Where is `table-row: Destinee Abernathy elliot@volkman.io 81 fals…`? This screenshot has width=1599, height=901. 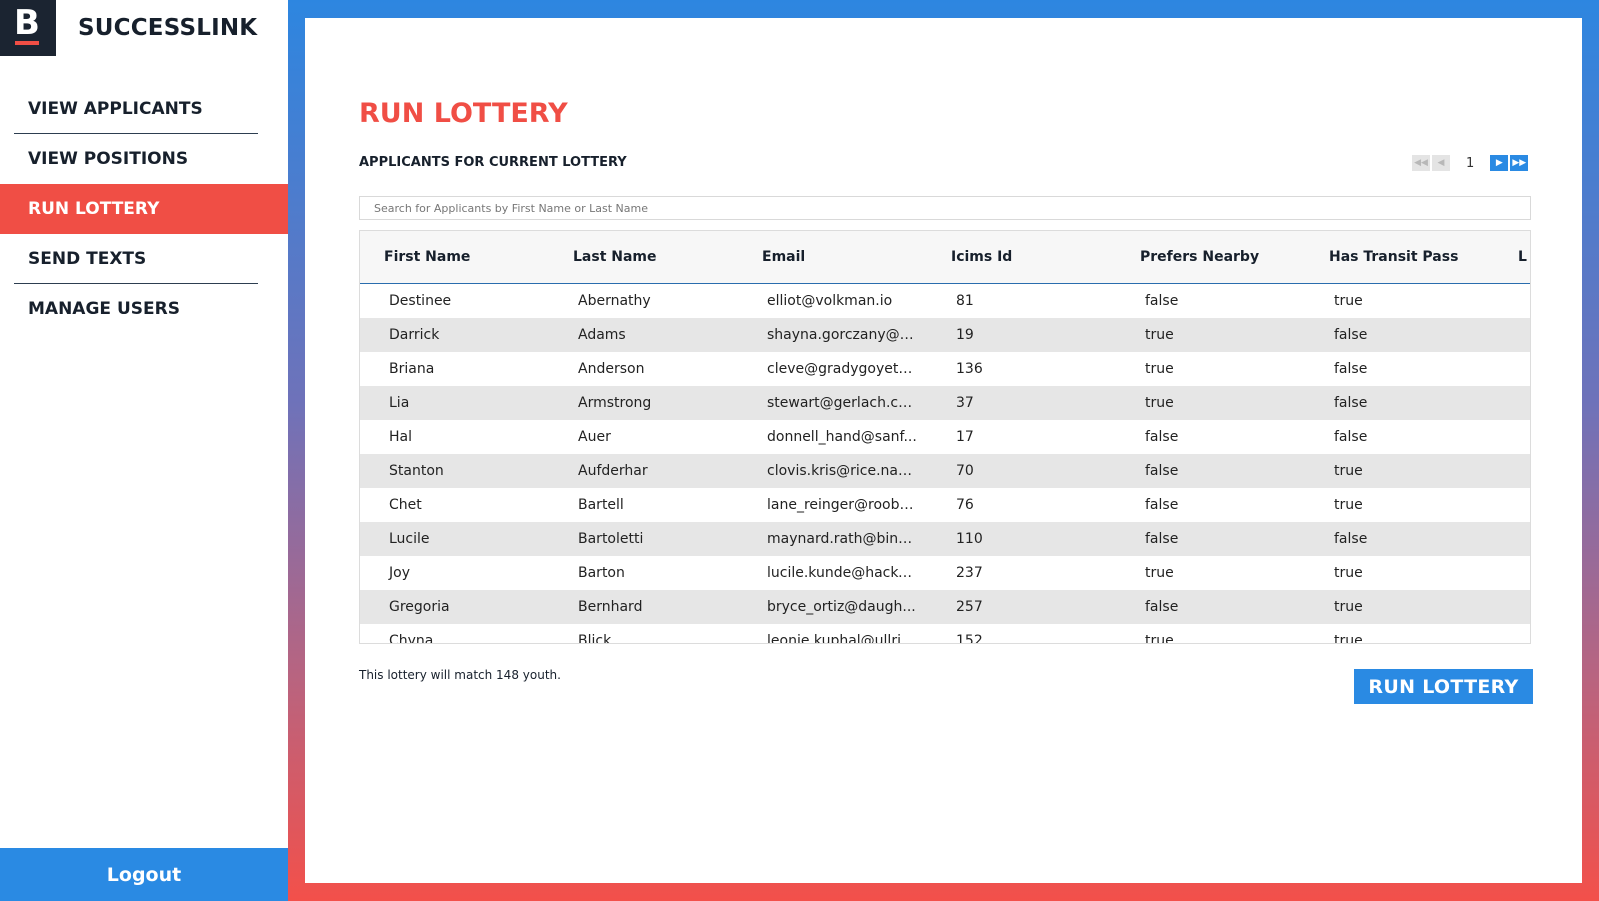
table-row: Destinee Abernathy elliot@volkman.io 81 fals… is located at coordinates (945, 301).